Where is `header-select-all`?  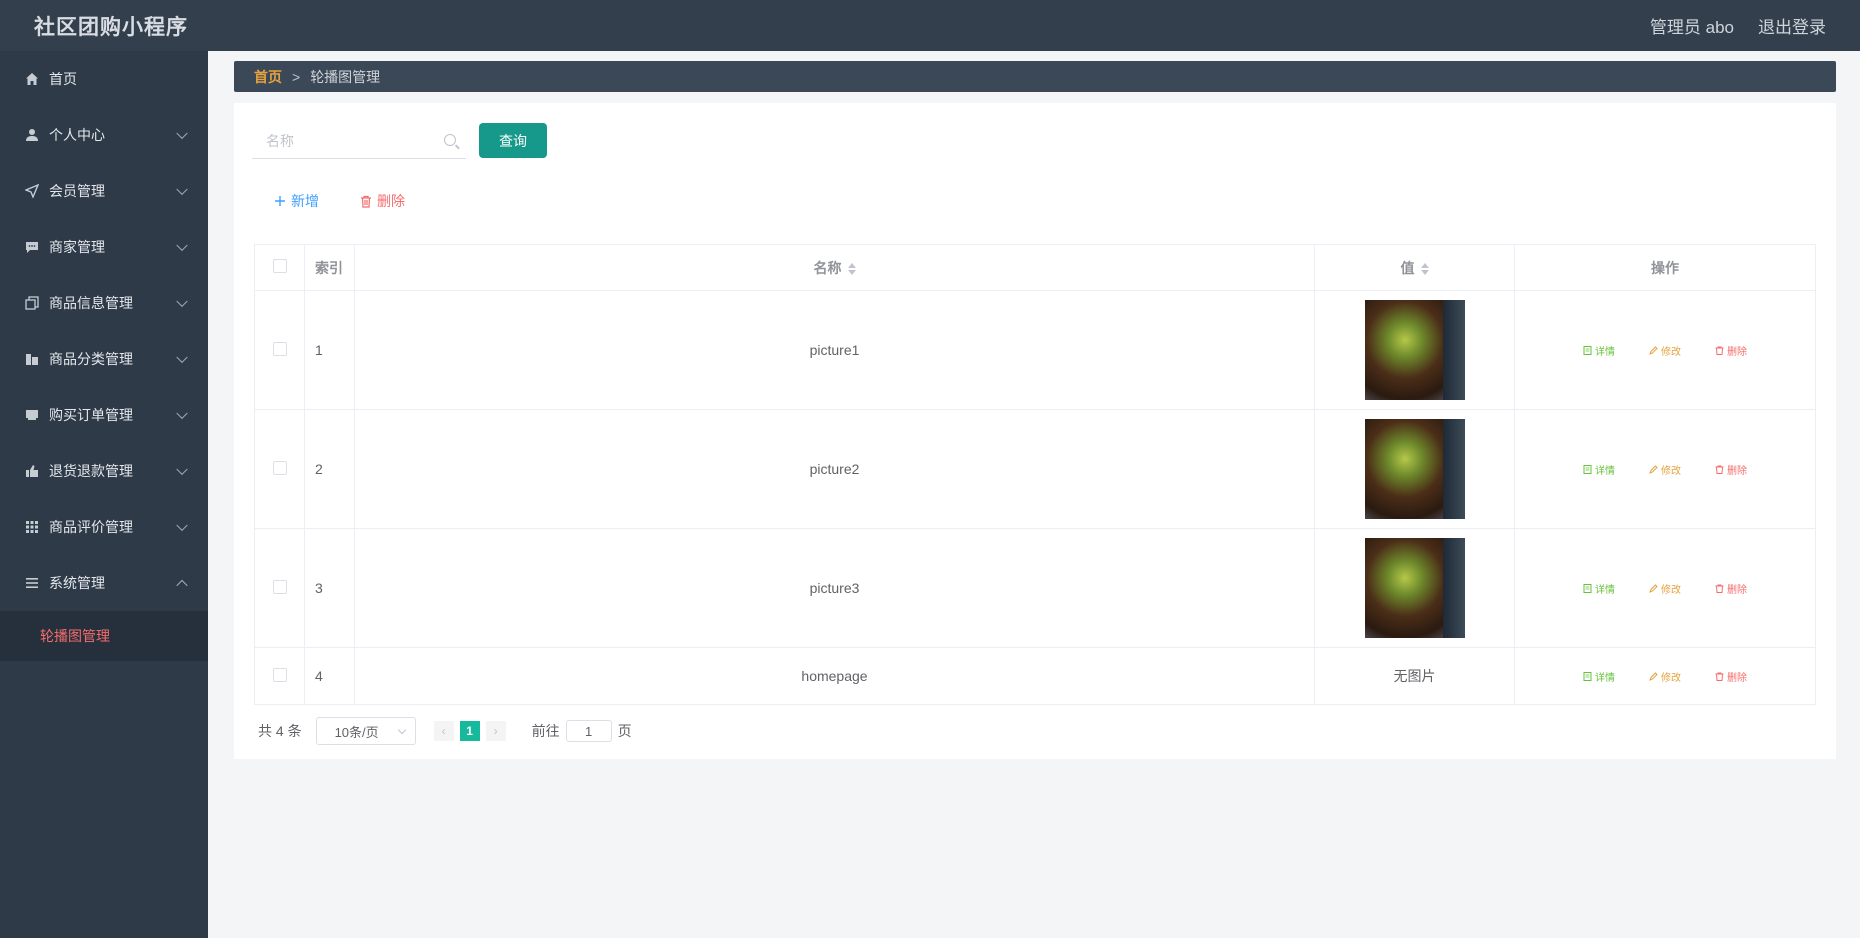 header-select-all is located at coordinates (279, 267).